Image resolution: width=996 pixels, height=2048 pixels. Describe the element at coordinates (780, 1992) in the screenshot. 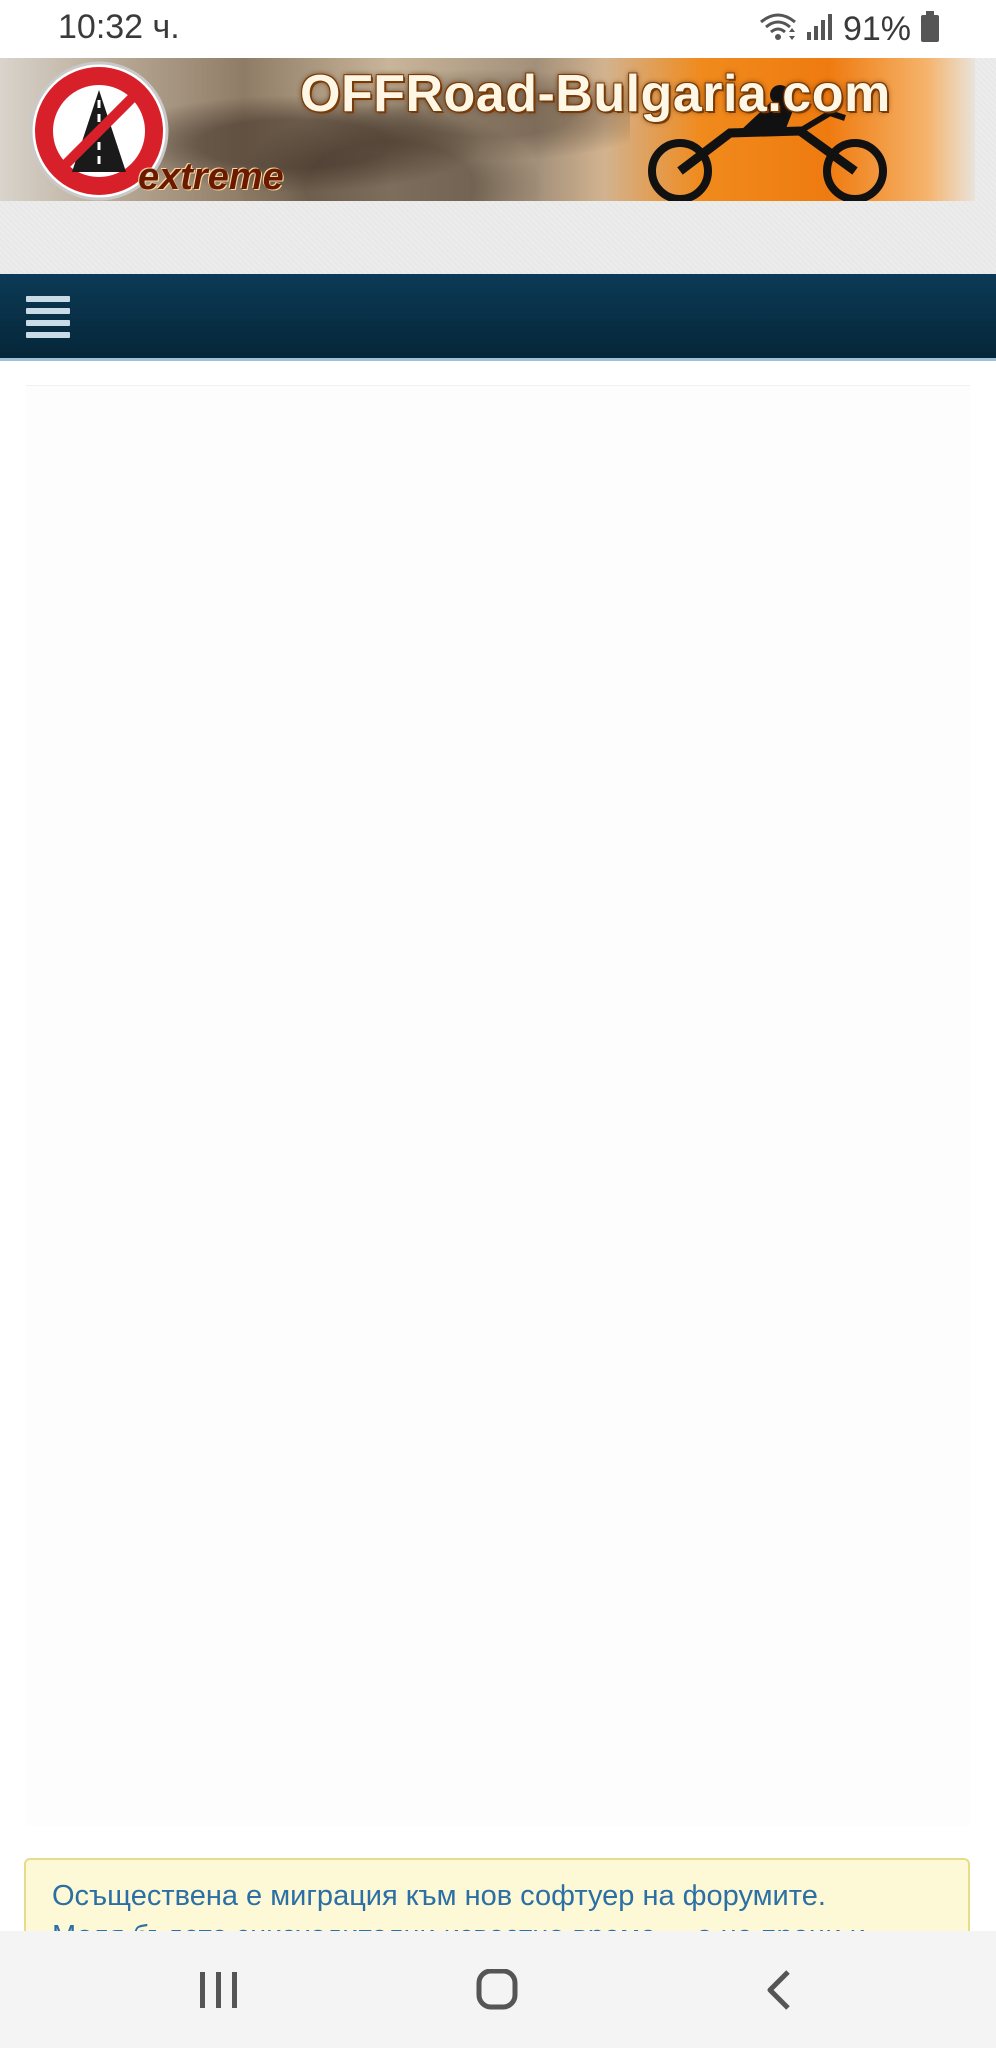

I see `back-icon` at that location.